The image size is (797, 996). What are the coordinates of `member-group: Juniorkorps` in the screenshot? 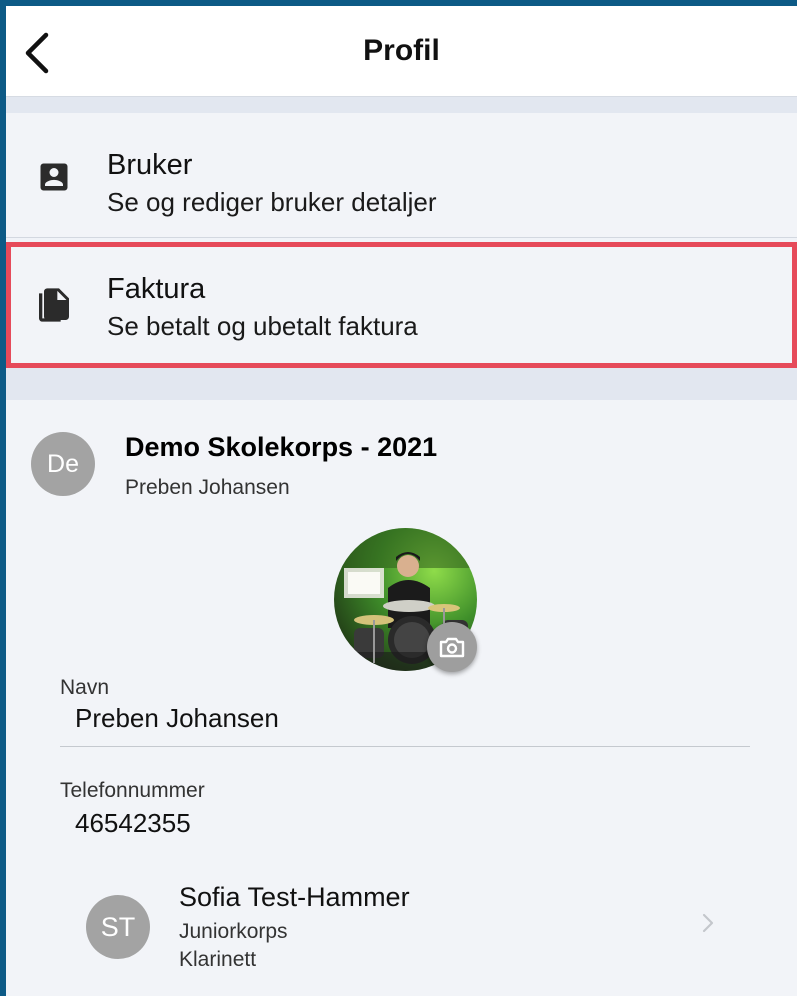 It's located at (233, 931).